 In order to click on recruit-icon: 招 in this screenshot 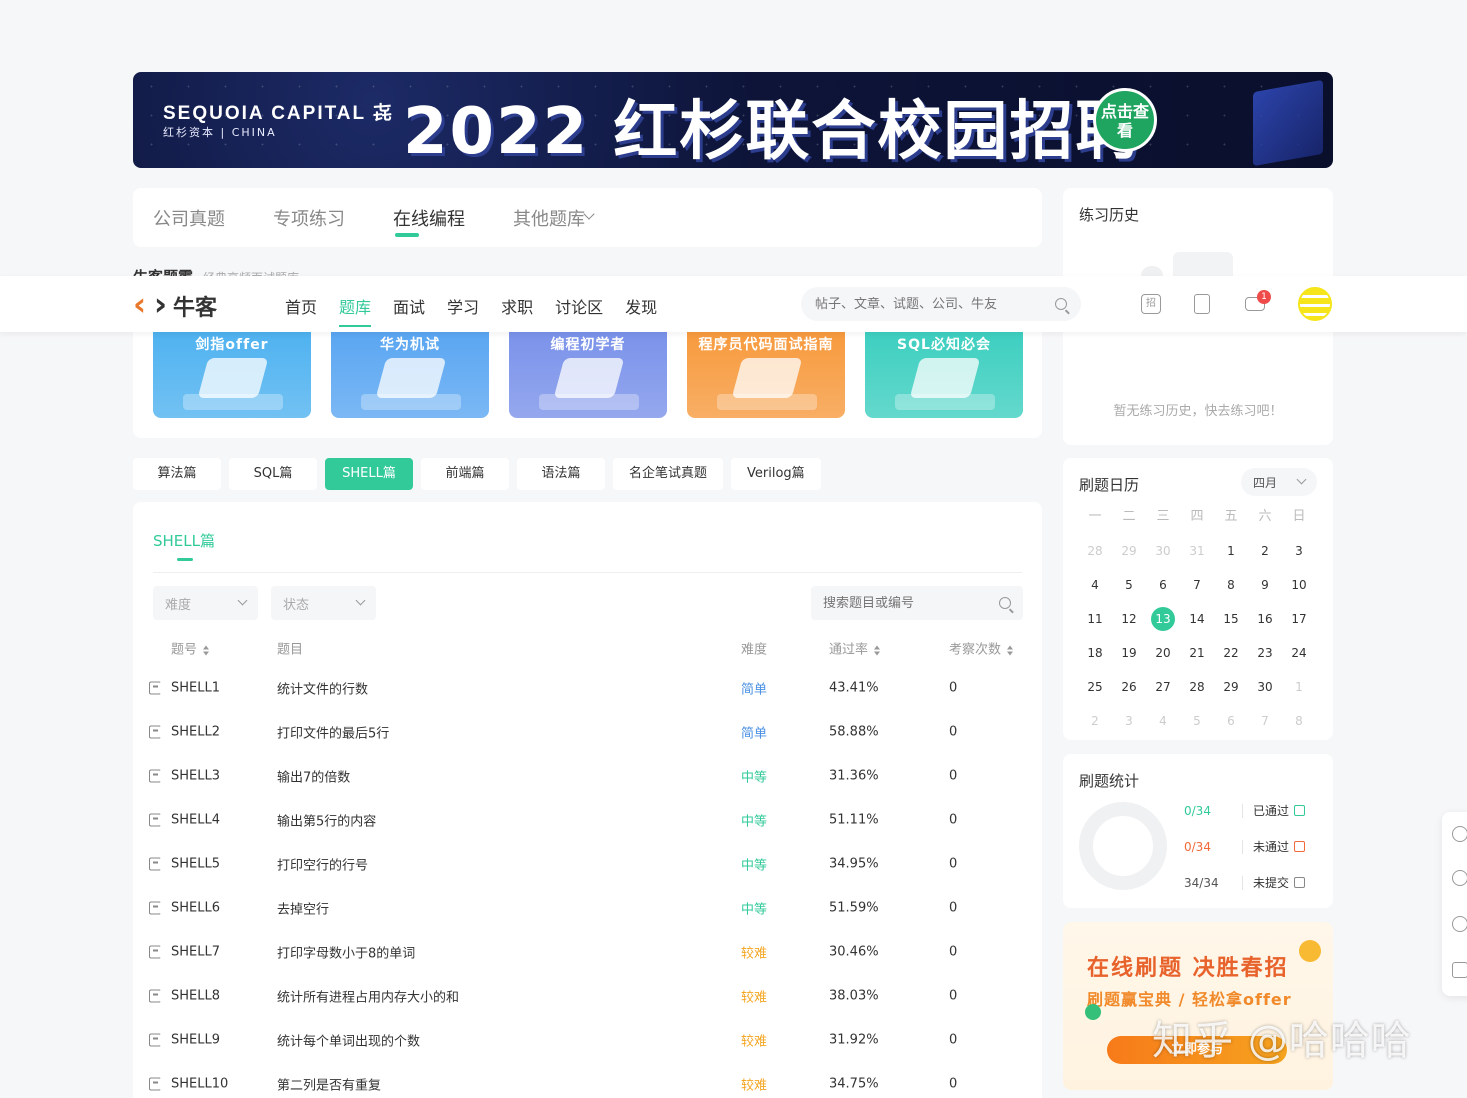, I will do `click(1151, 304)`.